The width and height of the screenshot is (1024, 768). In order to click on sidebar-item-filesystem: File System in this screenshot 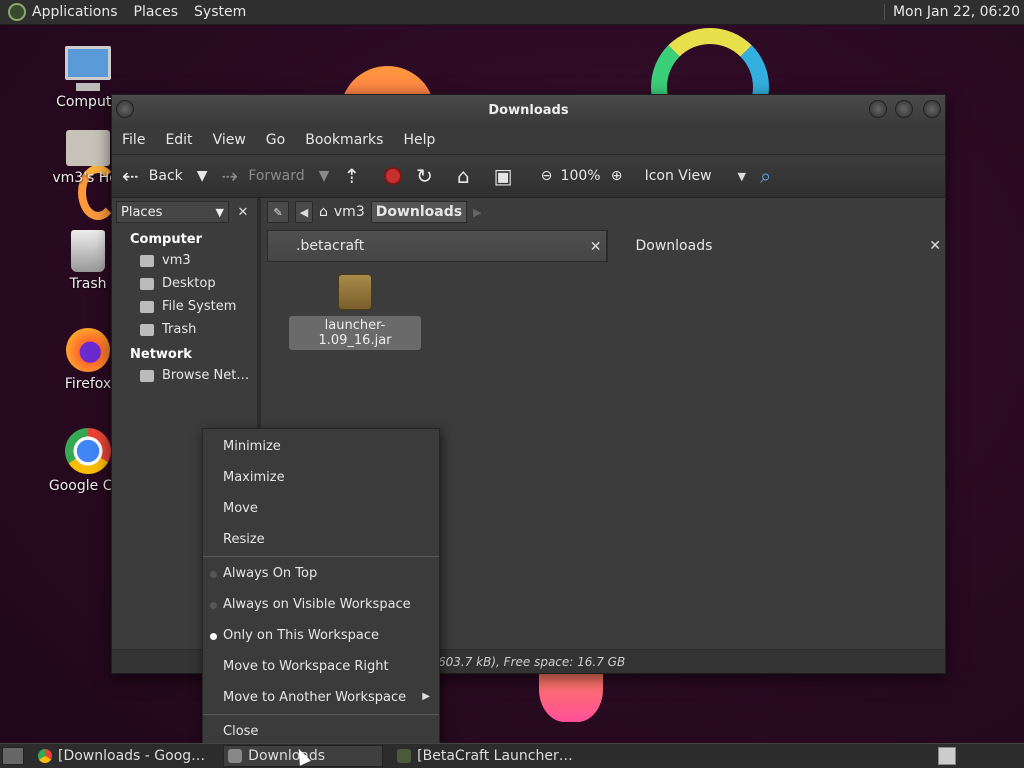, I will do `click(184, 306)`.